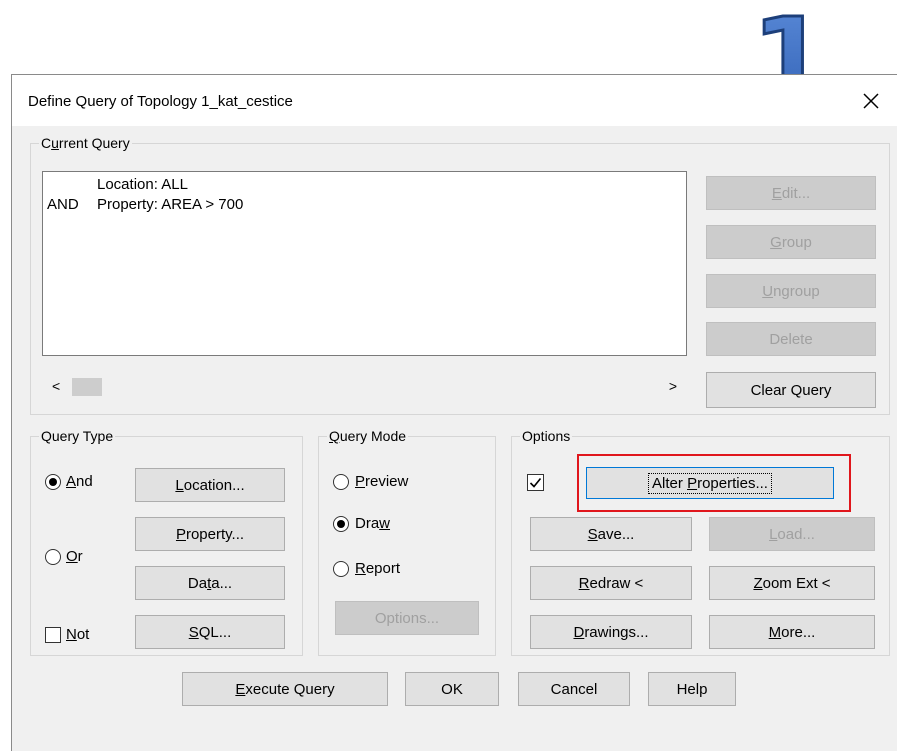 The height and width of the screenshot is (751, 897). I want to click on execute-query-button: Execute Query, so click(285, 689).